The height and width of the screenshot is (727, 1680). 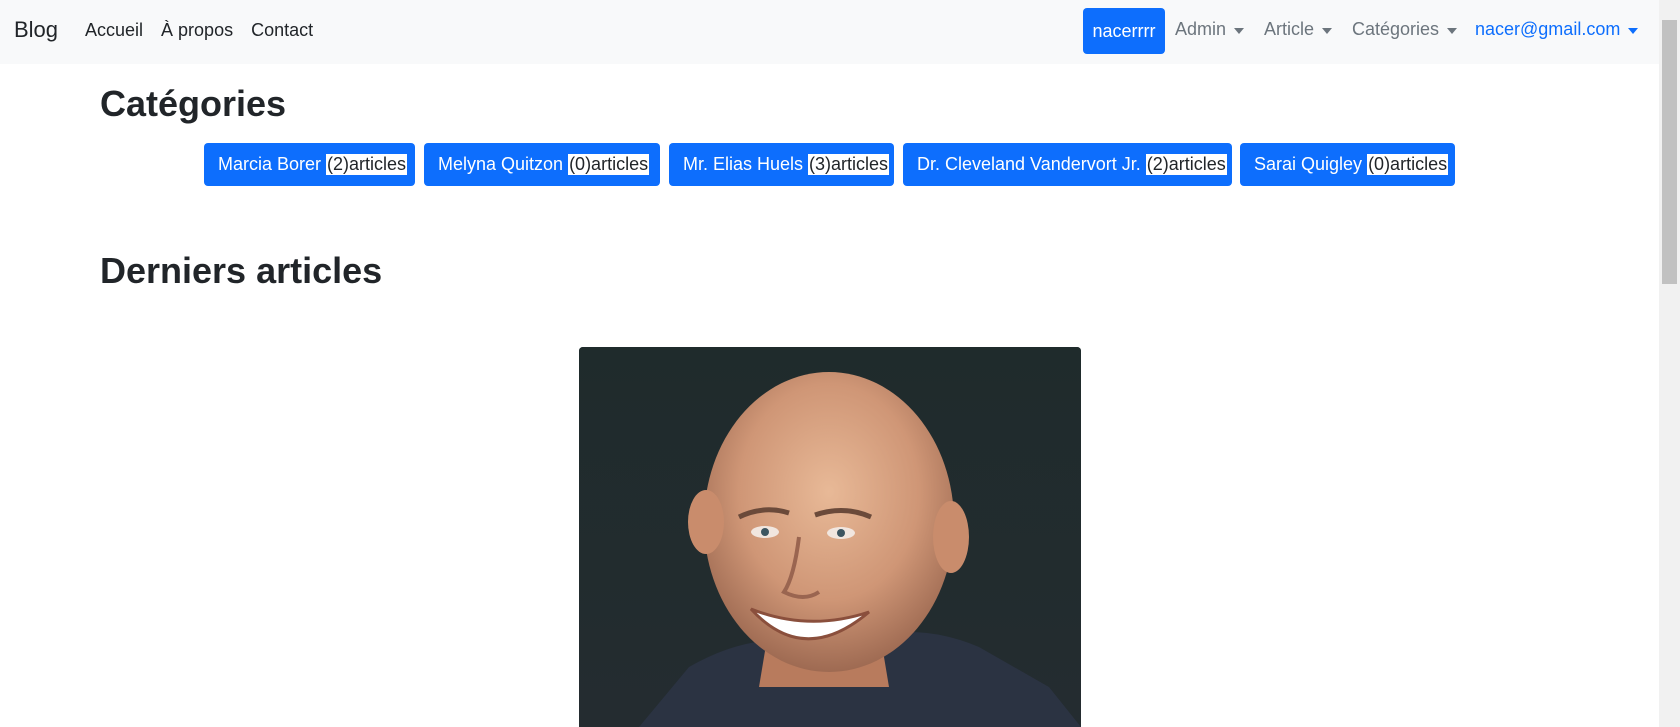 I want to click on category-name: Sarai Quigley, so click(x=1308, y=164).